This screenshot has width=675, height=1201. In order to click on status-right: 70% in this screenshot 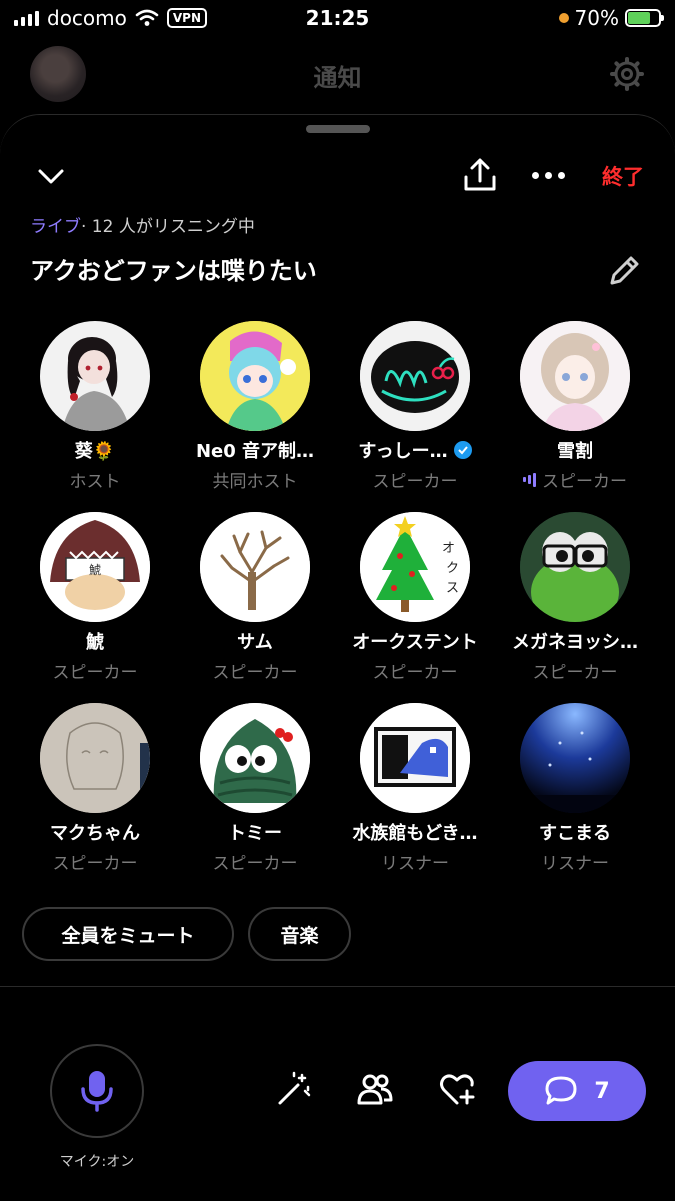, I will do `click(611, 18)`.